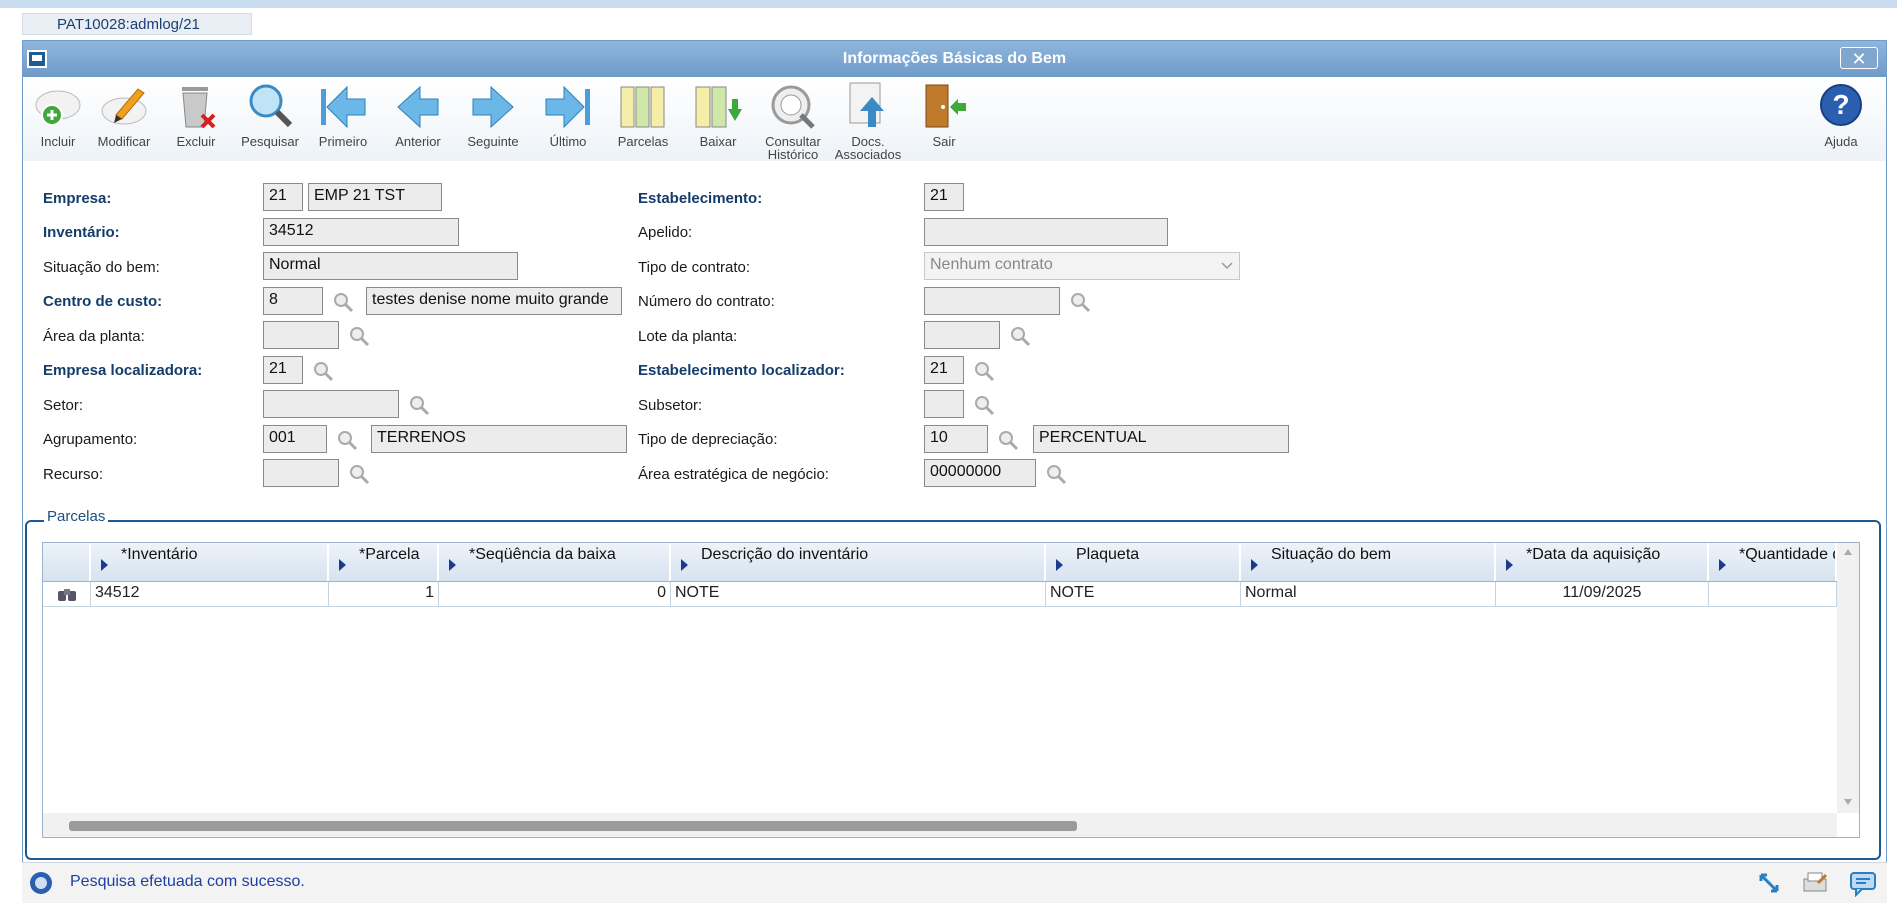 This screenshot has width=1897, height=907. I want to click on estabelecimento-label: Estabelecimento:, so click(700, 198).